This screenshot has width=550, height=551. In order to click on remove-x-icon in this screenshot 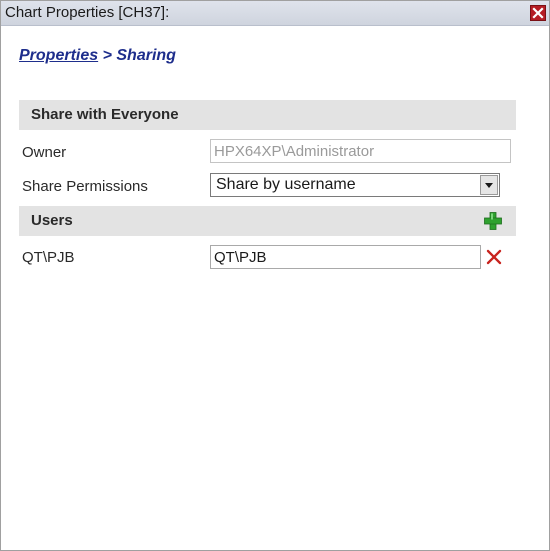, I will do `click(494, 257)`.